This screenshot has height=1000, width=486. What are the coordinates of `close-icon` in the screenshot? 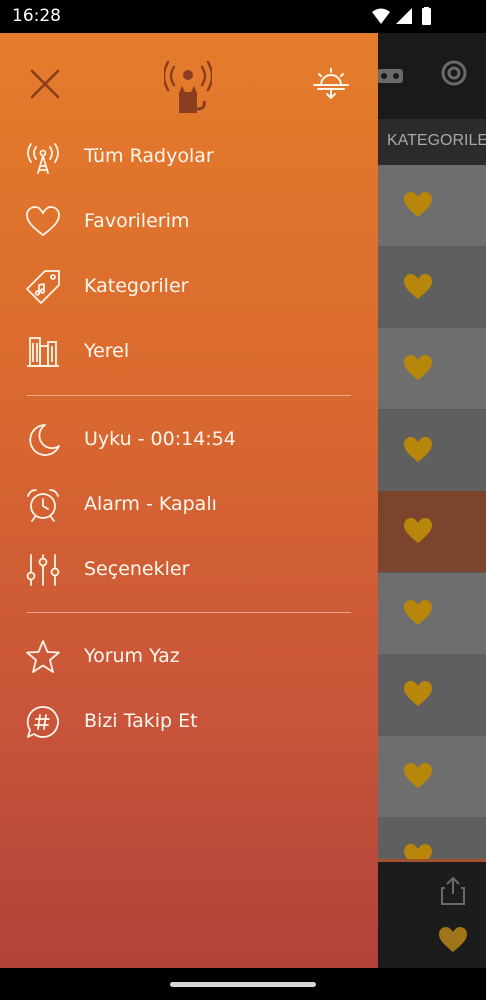 It's located at (45, 84).